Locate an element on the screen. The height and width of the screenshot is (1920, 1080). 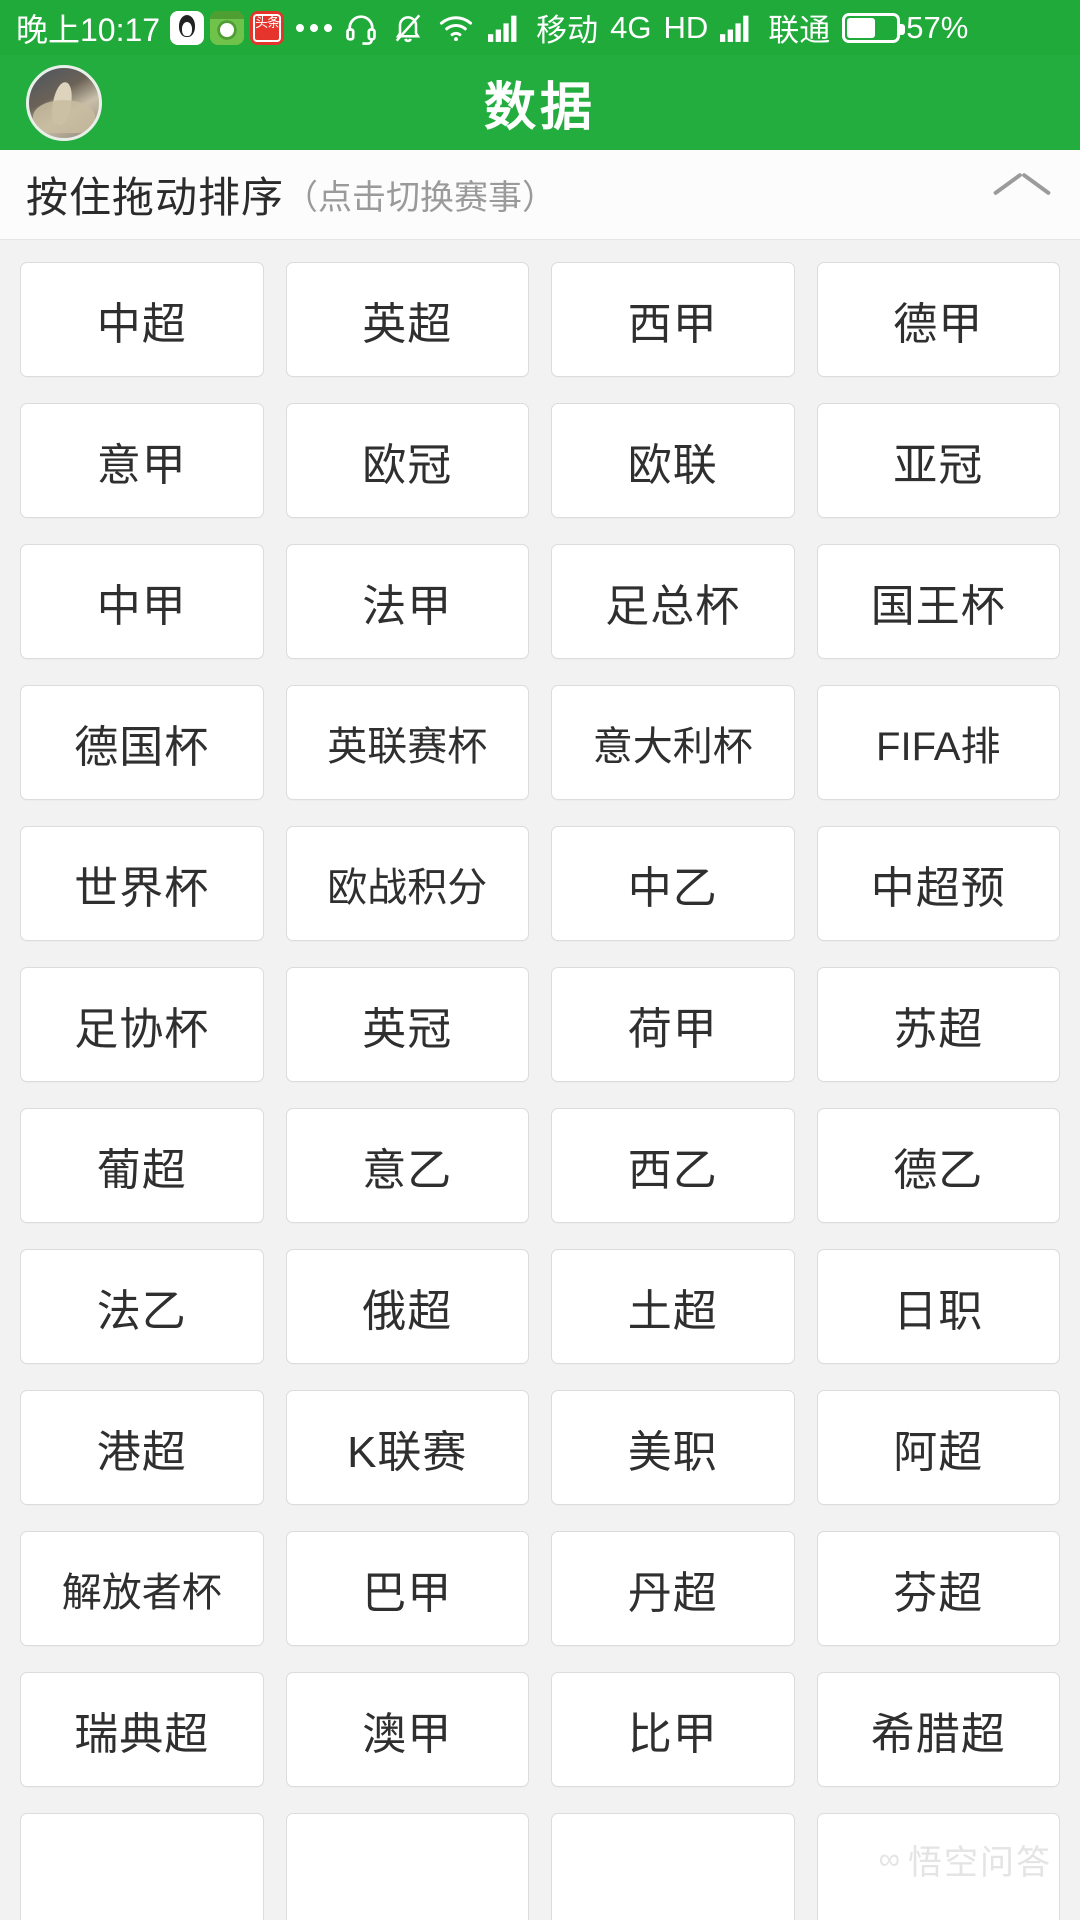
carrier-name-primary: 移动 is located at coordinates (567, 30).